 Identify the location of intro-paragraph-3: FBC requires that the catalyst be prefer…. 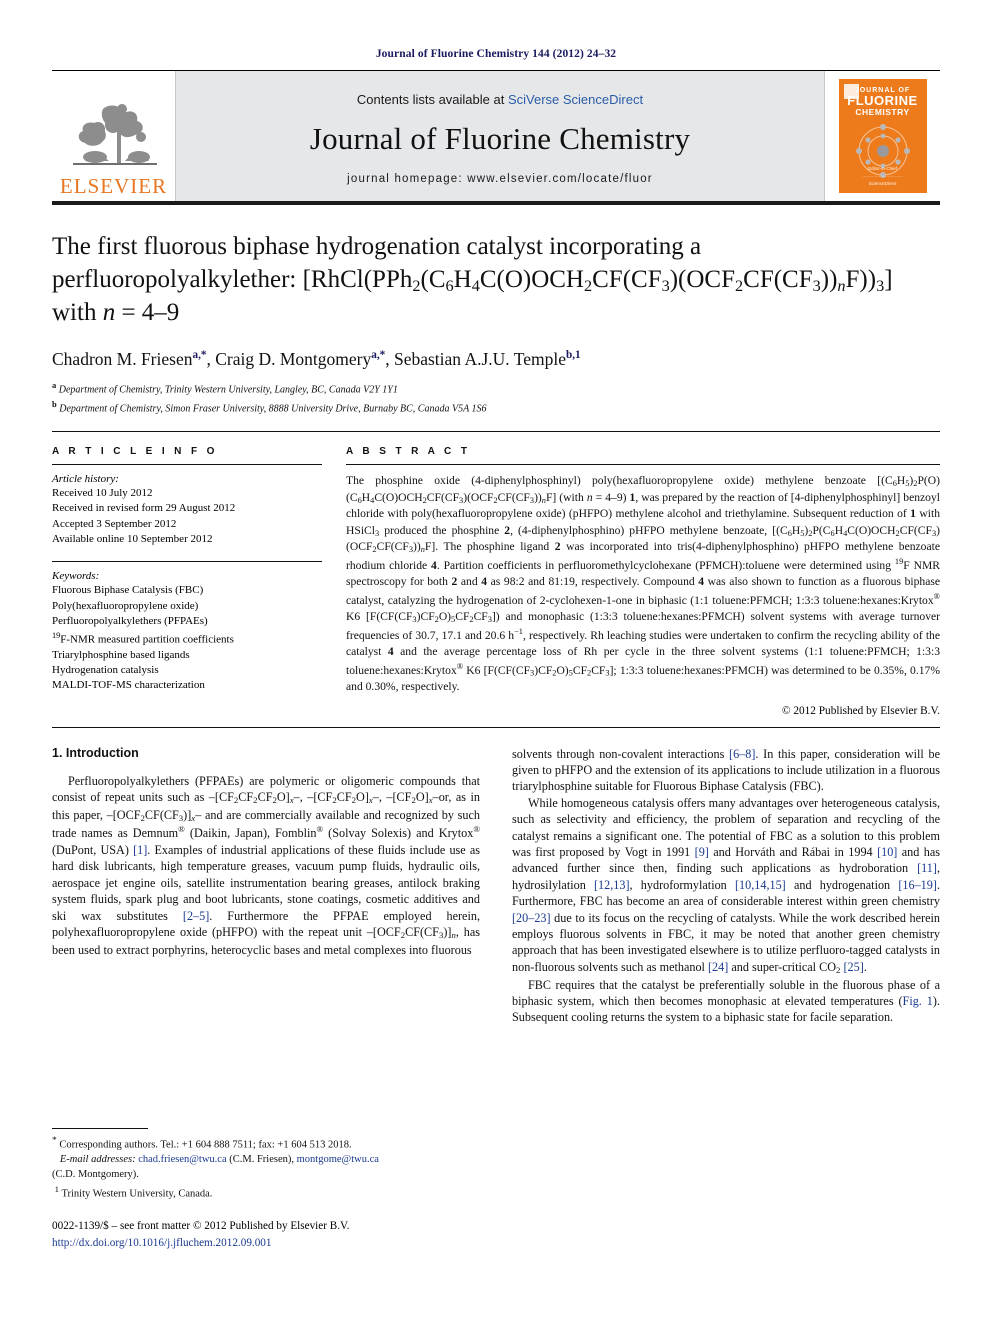
(726, 1001).